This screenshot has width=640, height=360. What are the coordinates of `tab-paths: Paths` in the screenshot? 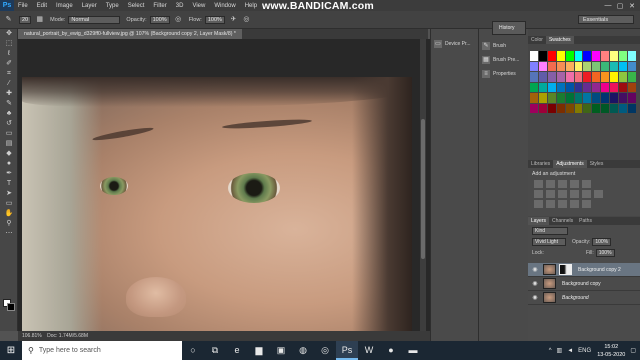 It's located at (585, 221).